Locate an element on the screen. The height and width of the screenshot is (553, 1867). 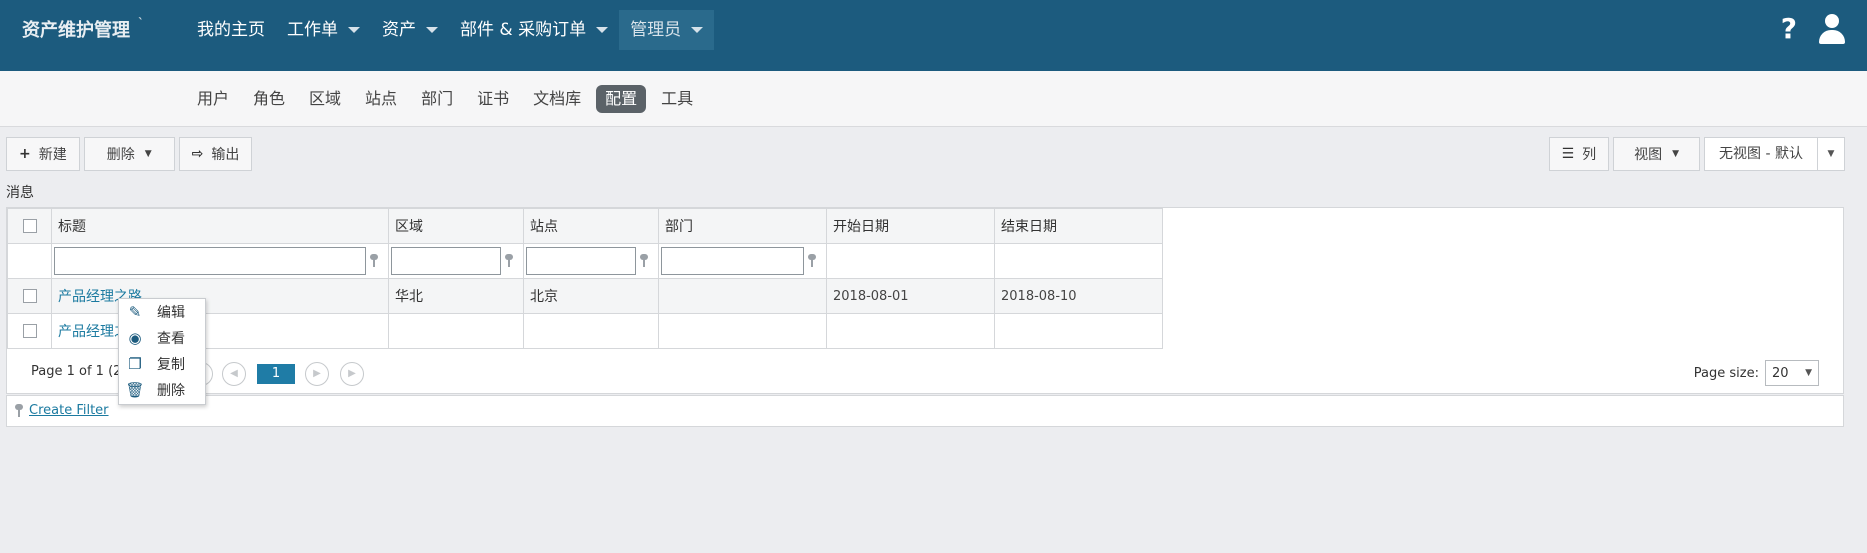
site-cell is located at coordinates (591, 331).